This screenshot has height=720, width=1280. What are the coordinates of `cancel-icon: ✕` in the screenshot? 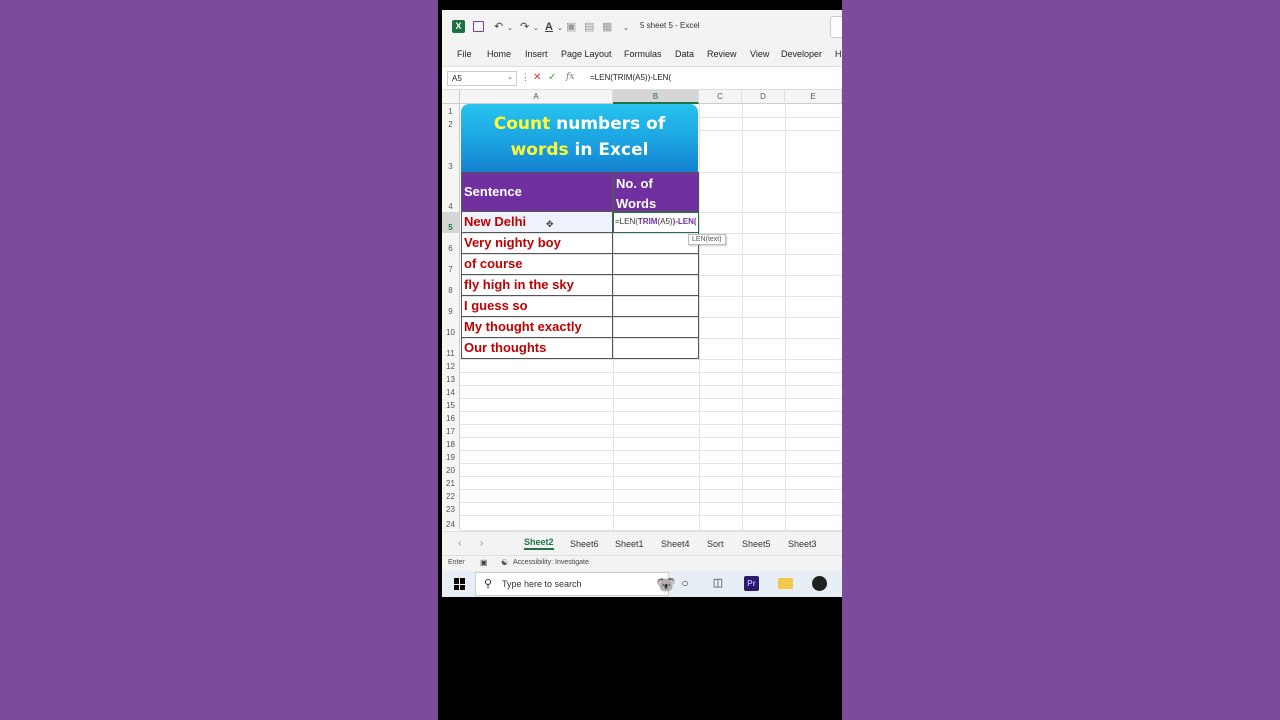 It's located at (537, 77).